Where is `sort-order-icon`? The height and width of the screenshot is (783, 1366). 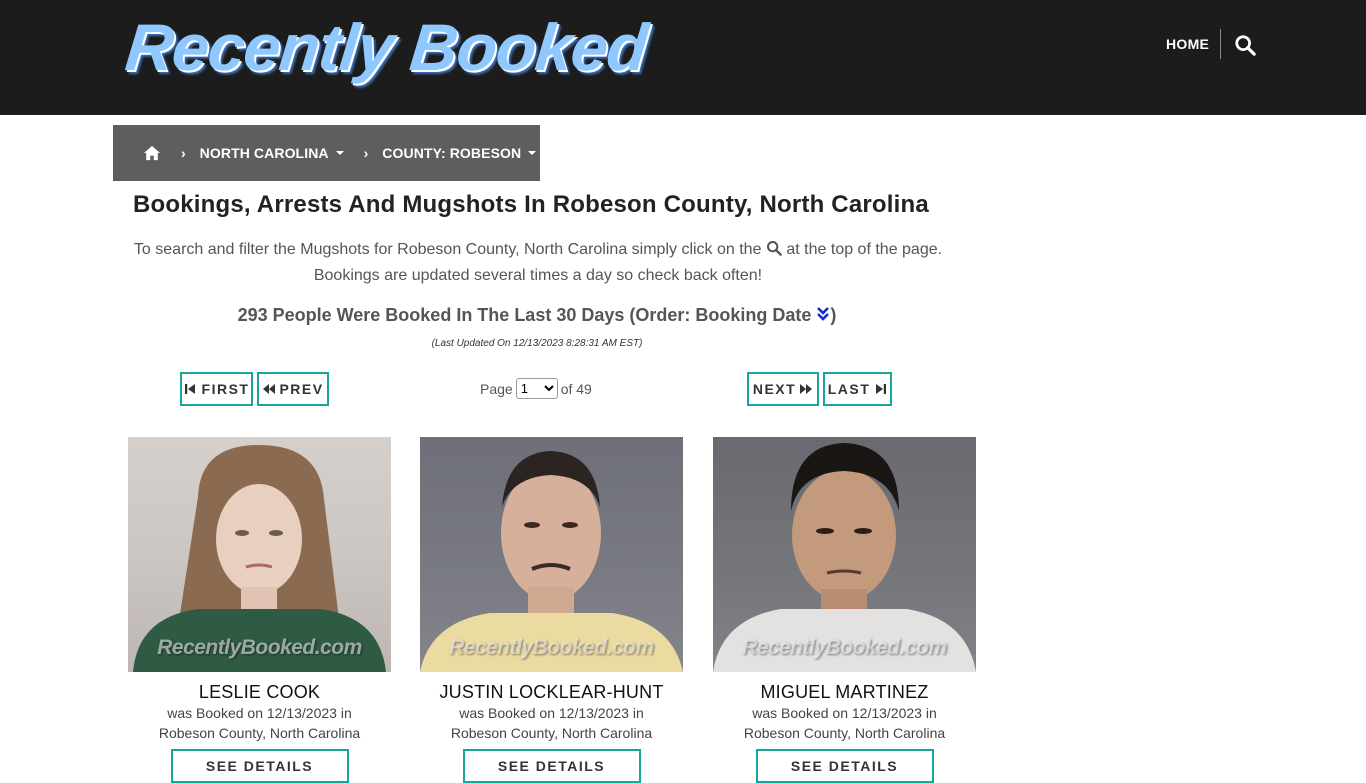
sort-order-icon is located at coordinates (823, 314).